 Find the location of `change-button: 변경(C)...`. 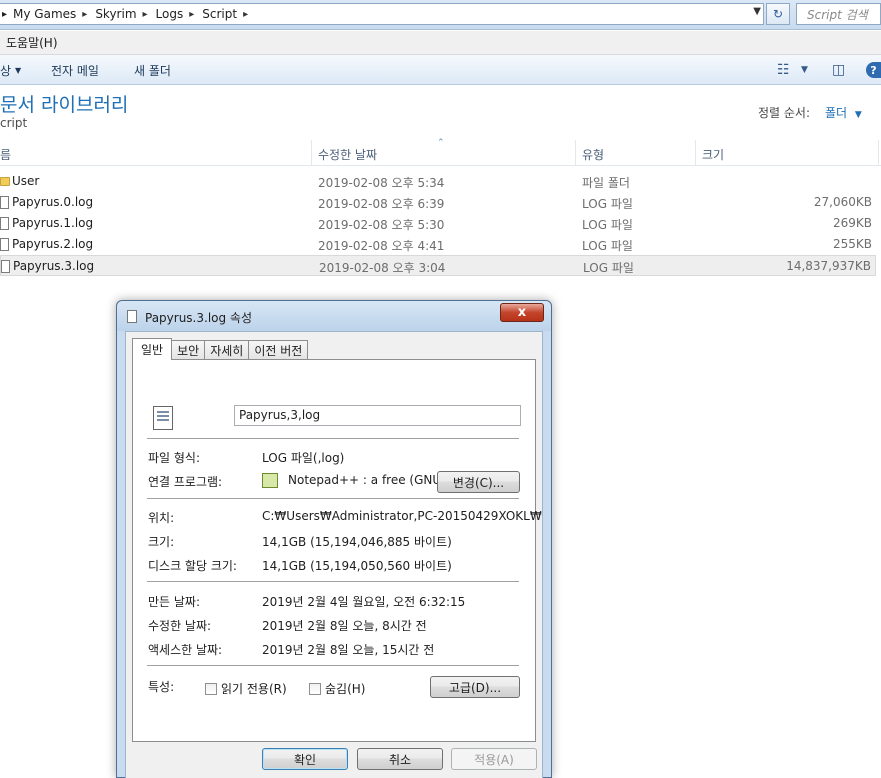

change-button: 변경(C)... is located at coordinates (478, 482).